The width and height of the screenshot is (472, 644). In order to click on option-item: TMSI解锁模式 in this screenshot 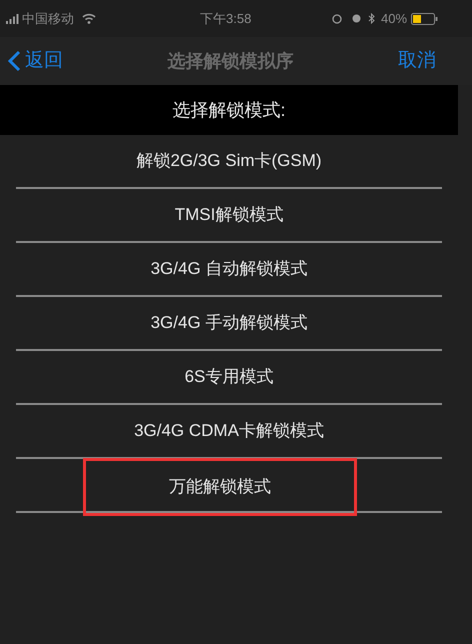, I will do `click(229, 215)`.